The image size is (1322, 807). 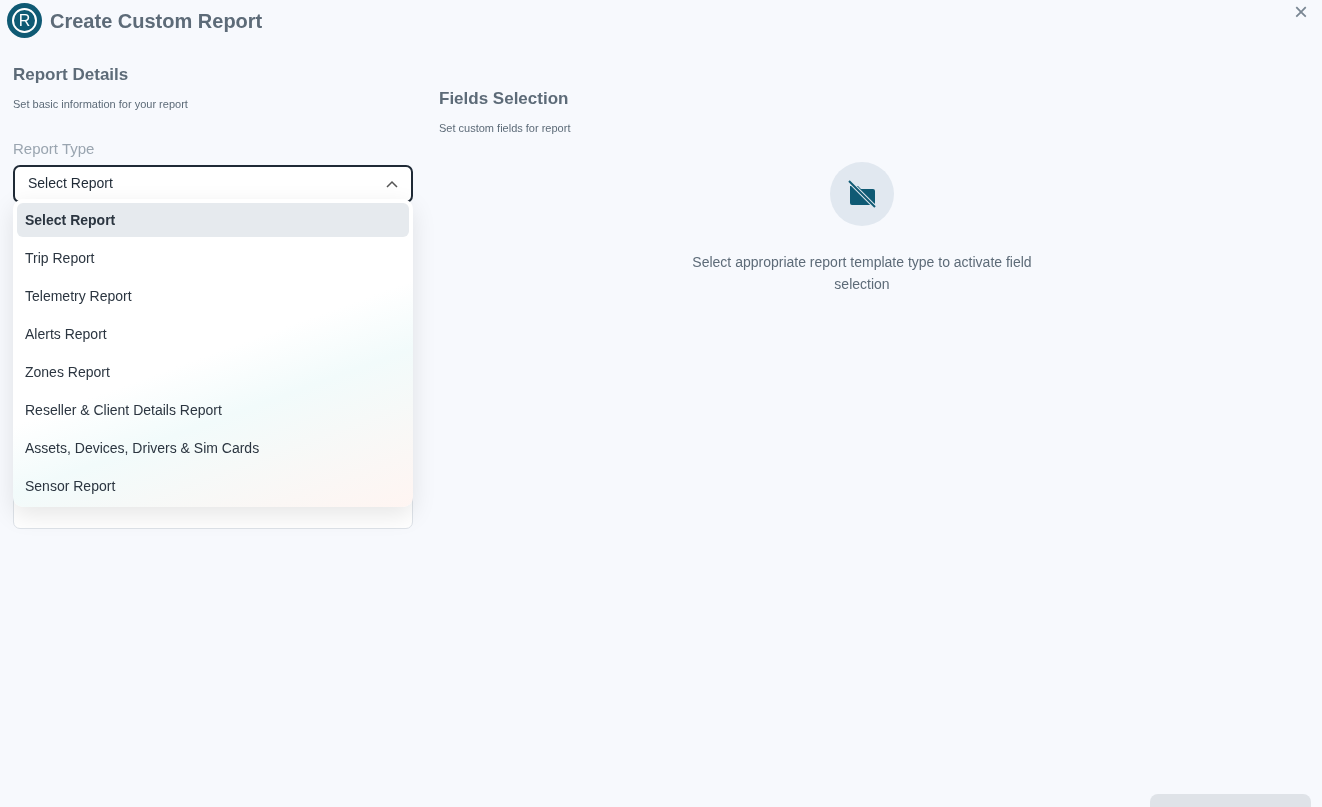 What do you see at coordinates (213, 334) in the screenshot?
I see `dropdown-option: Alerts Report` at bounding box center [213, 334].